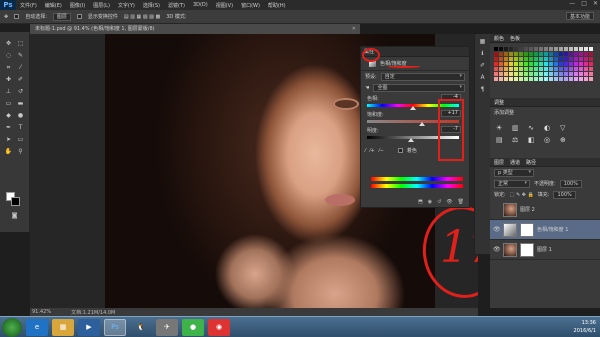 The height and width of the screenshot is (337, 600). Describe the element at coordinates (224, 5) in the screenshot. I see `menu-view: 视图(V)` at that location.